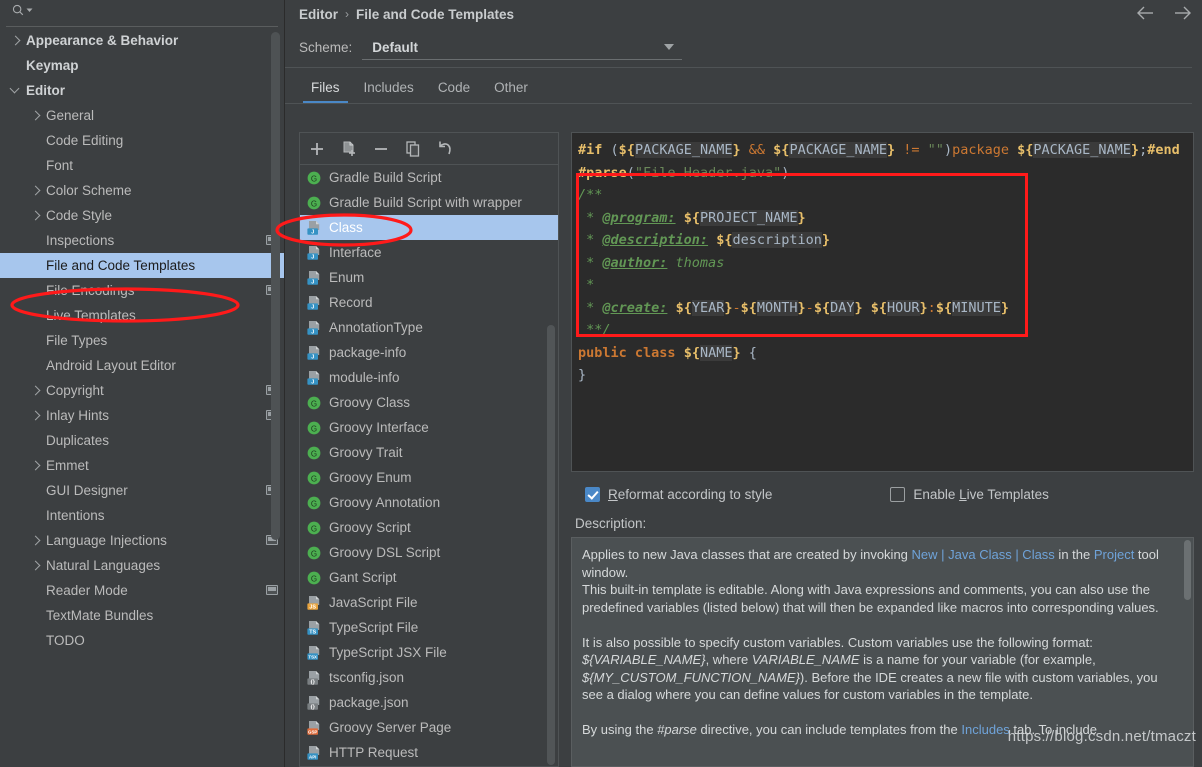 This screenshot has width=1202, height=767. I want to click on groovy-icon: G, so click(314, 177).